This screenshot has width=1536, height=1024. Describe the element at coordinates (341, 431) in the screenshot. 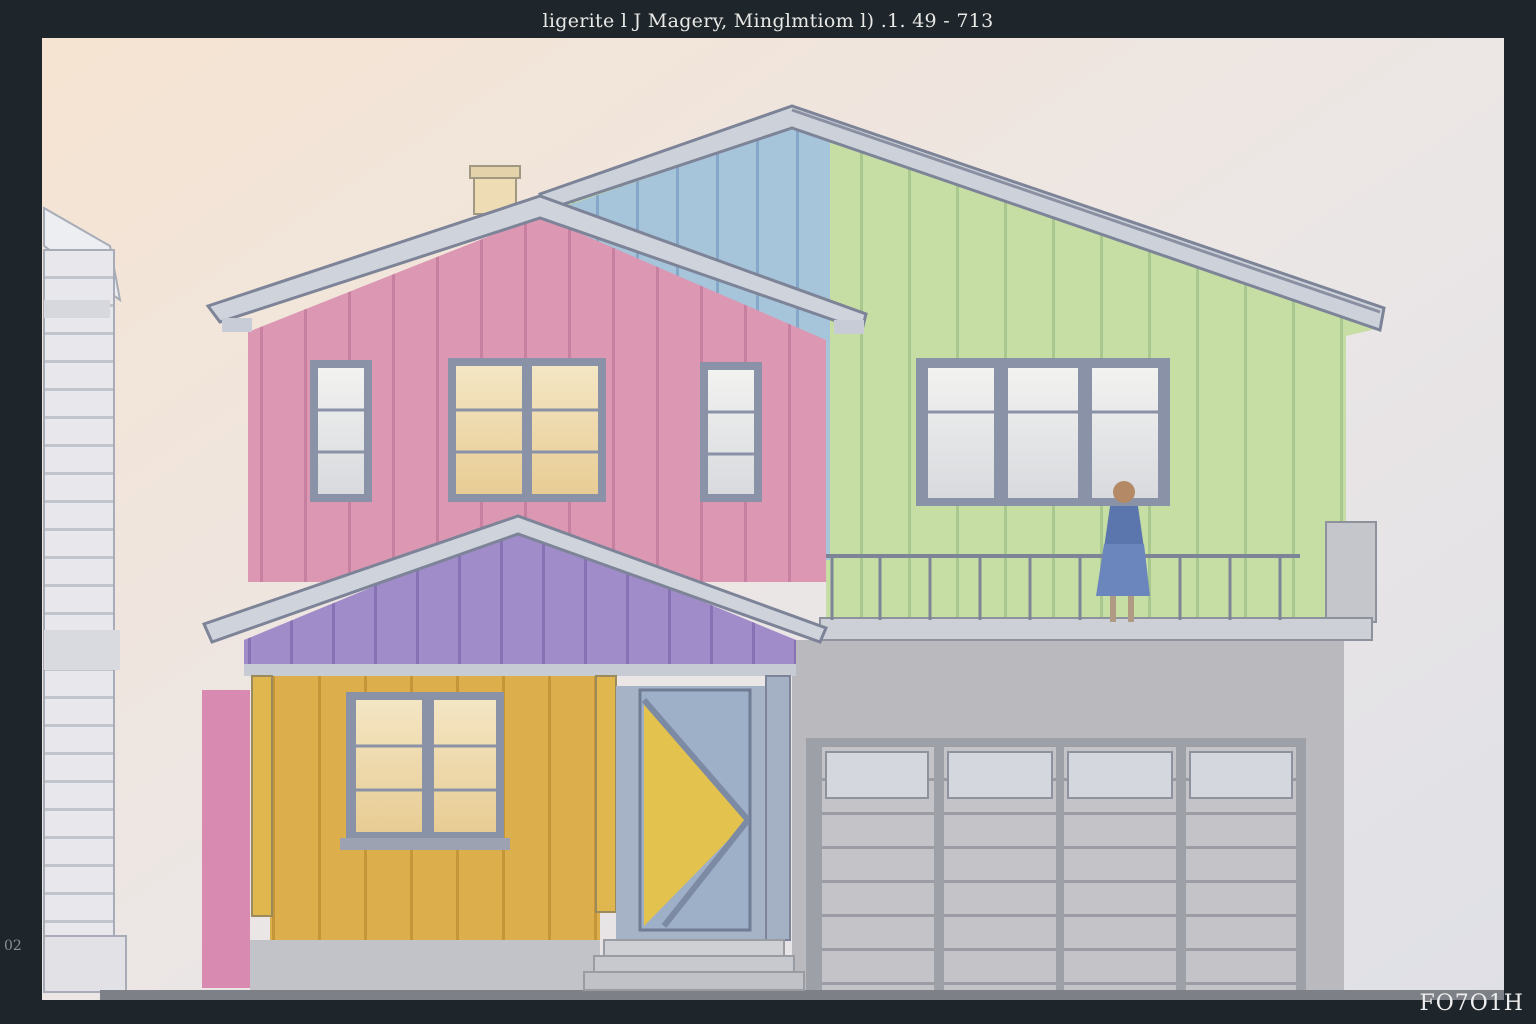

I see `upper-window-left` at that location.